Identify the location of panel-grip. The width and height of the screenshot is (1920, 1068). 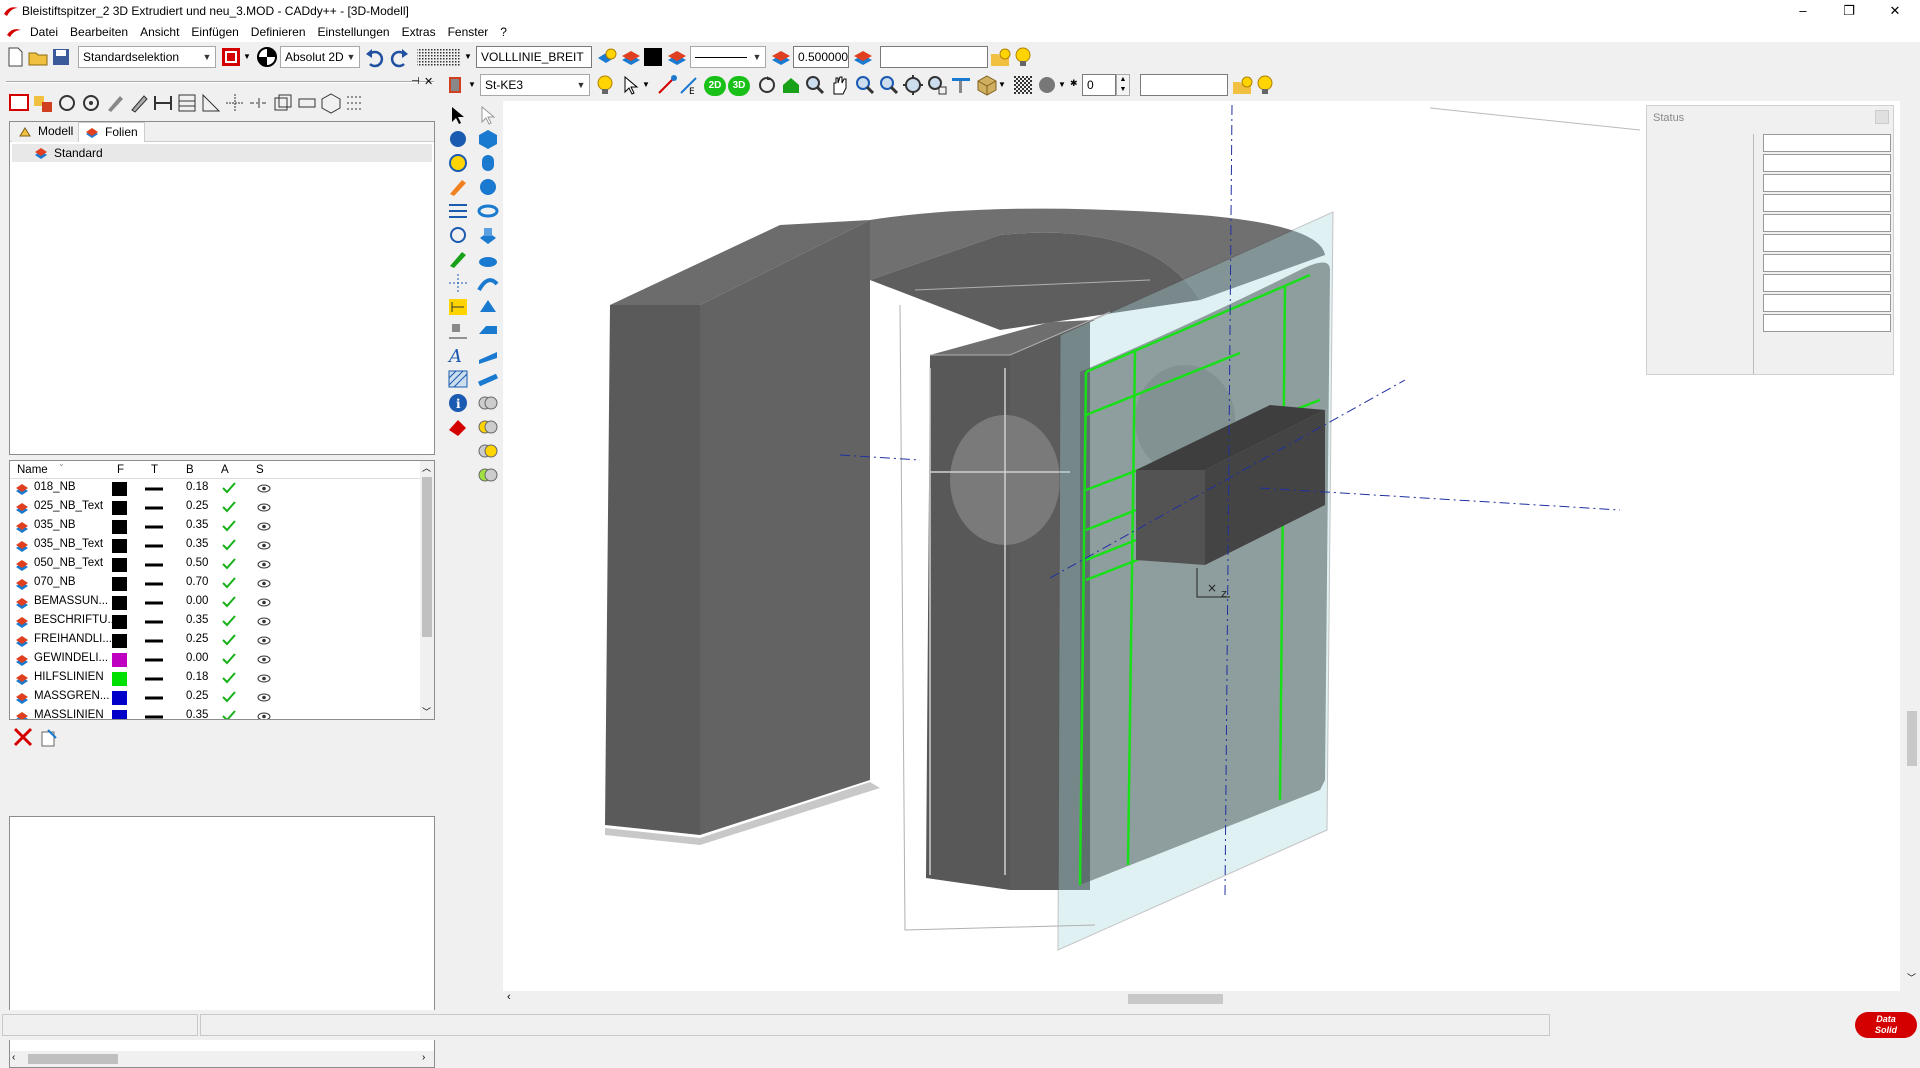
(220, 82).